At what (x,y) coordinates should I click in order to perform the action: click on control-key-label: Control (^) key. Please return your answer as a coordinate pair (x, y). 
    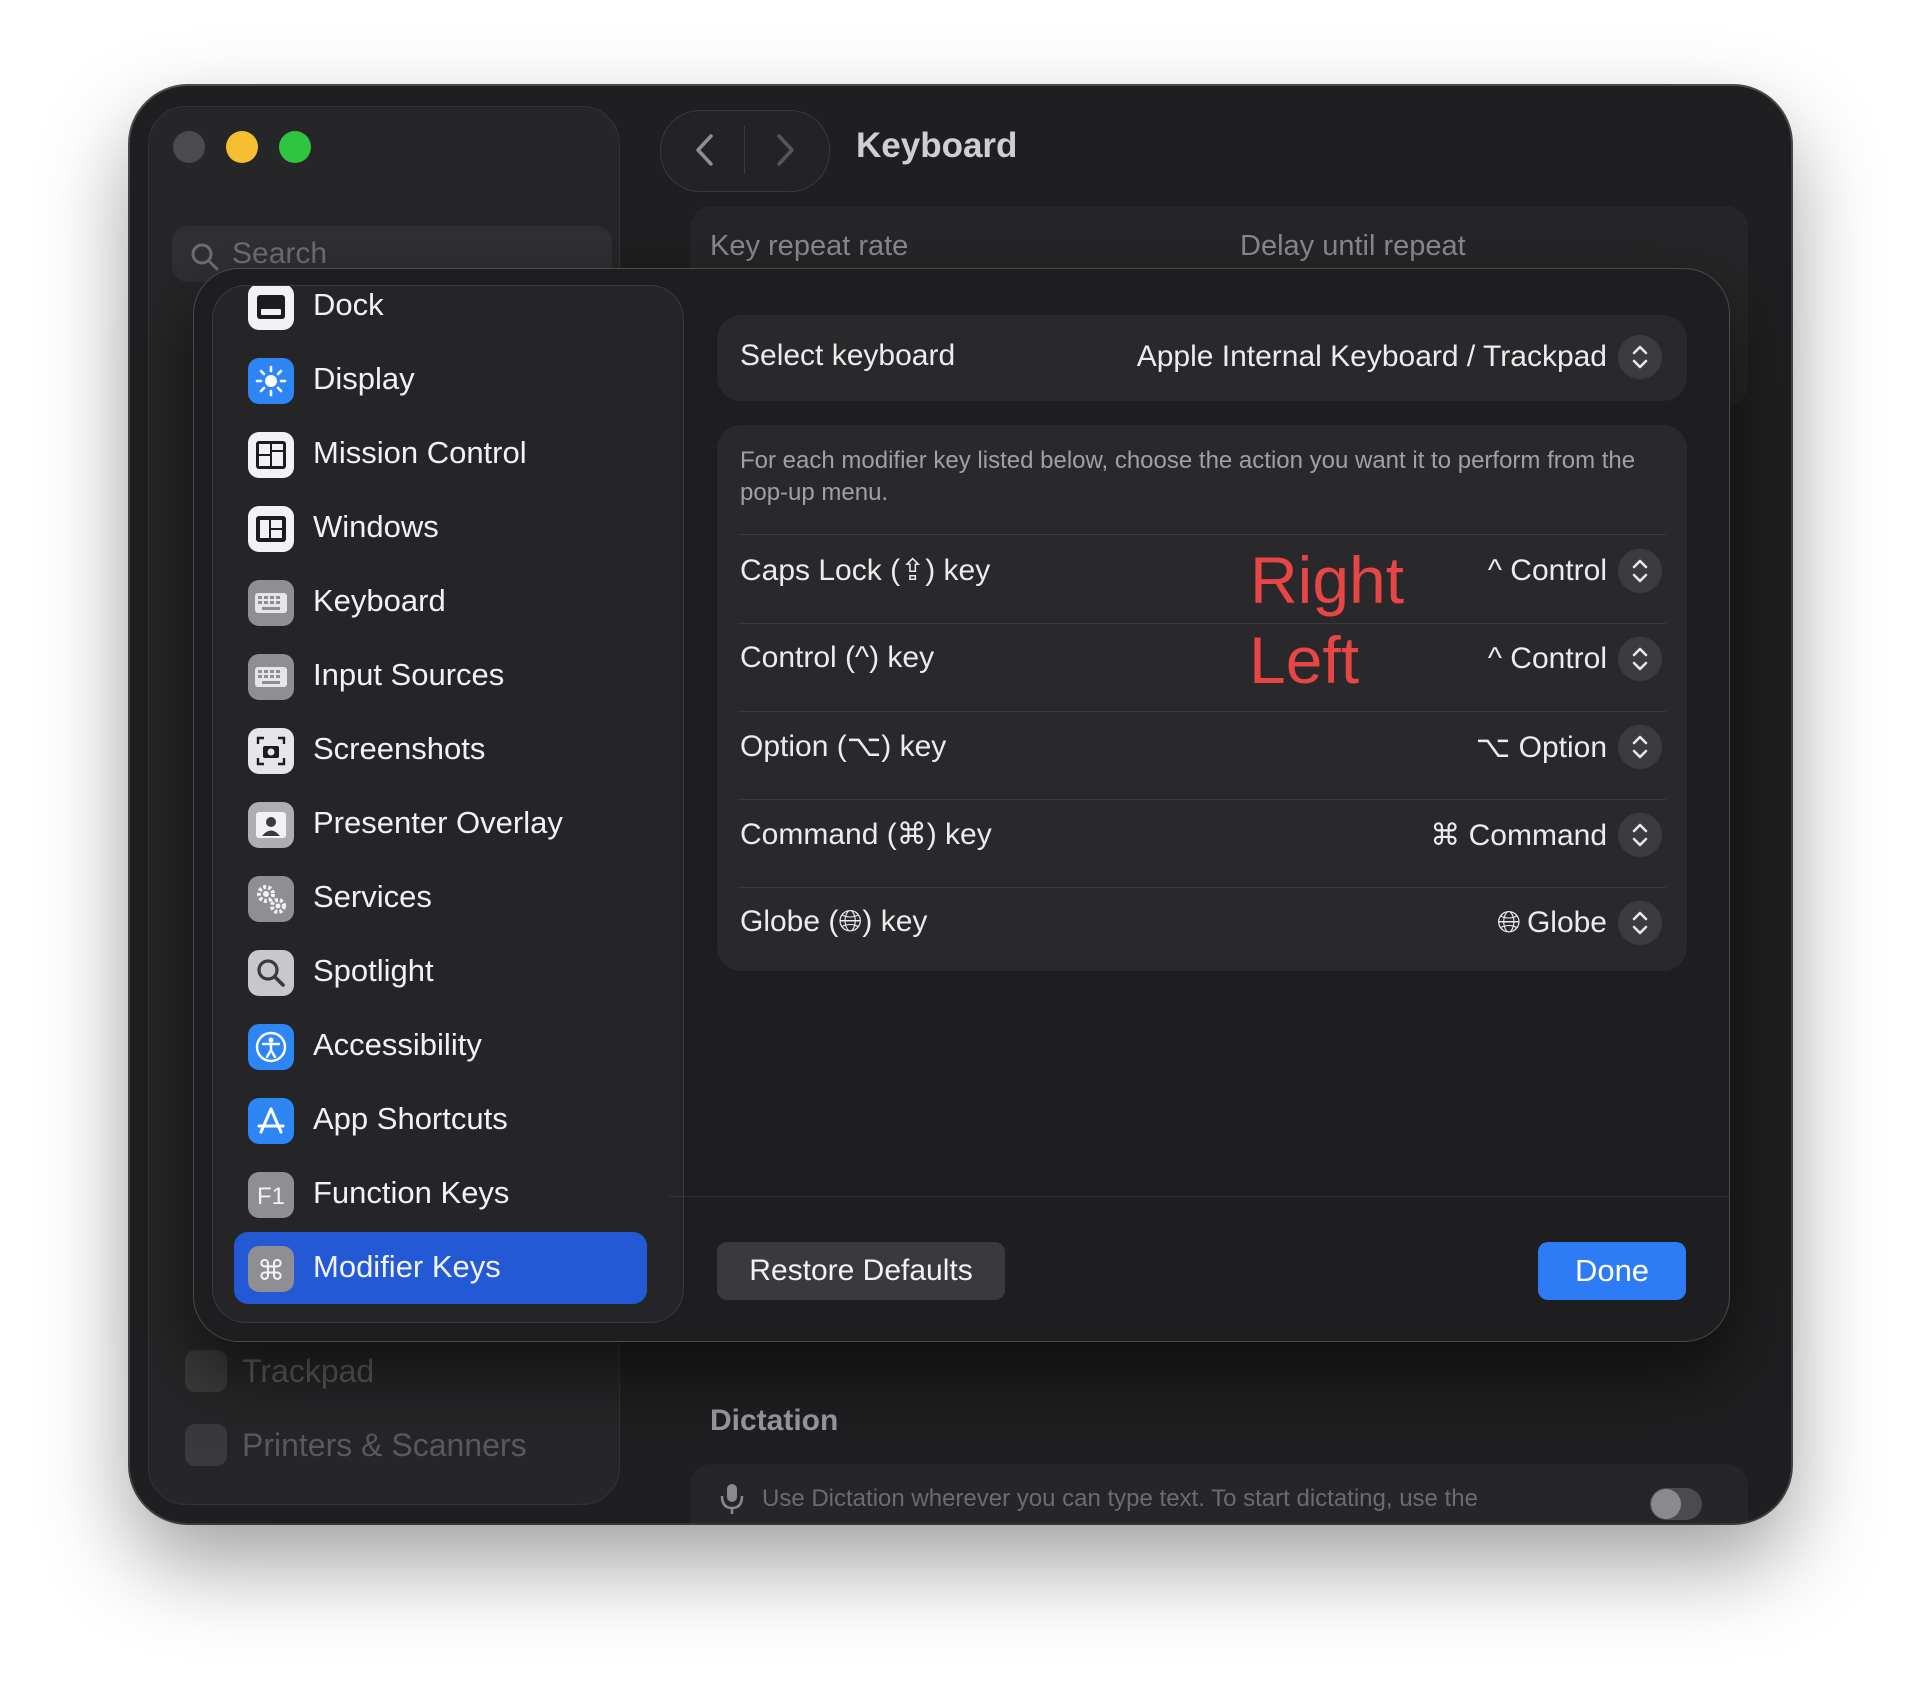
    Looking at the image, I should click on (837, 657).